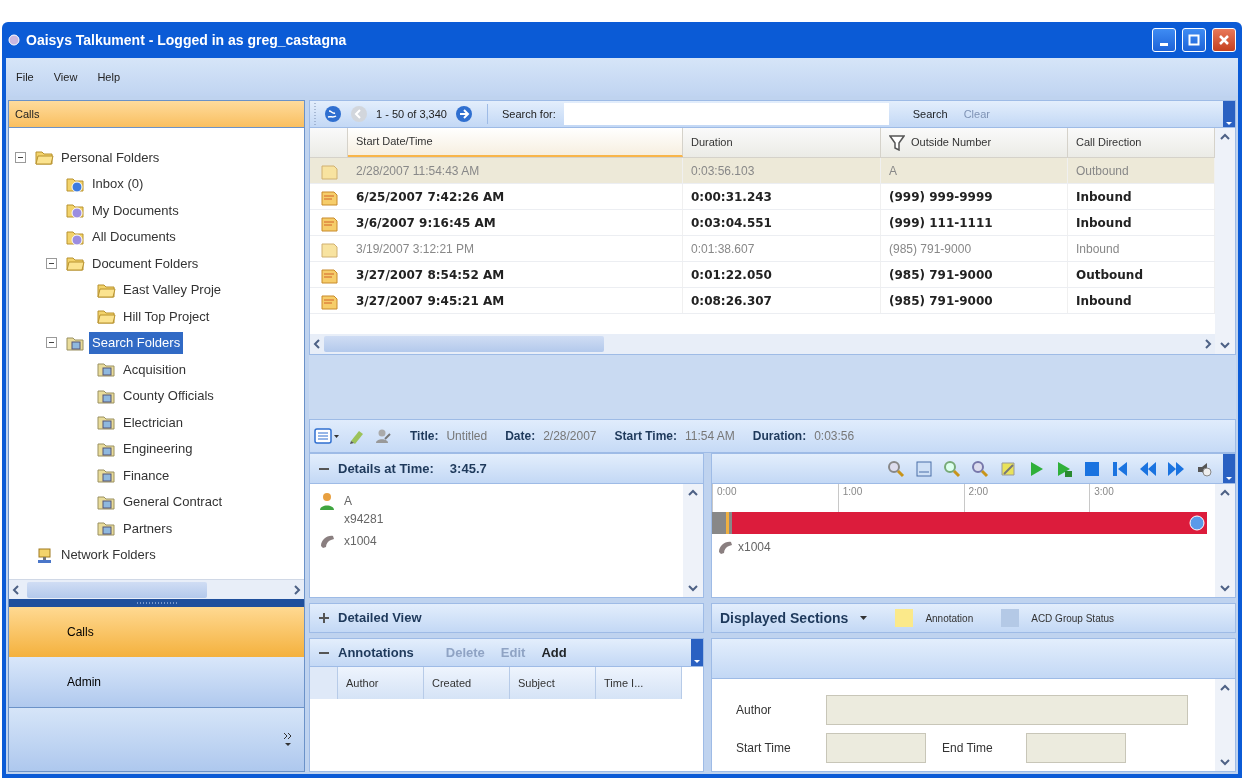 This screenshot has height=780, width=1244. What do you see at coordinates (135, 210) in the screenshot?
I see `tree-item: My Documents` at bounding box center [135, 210].